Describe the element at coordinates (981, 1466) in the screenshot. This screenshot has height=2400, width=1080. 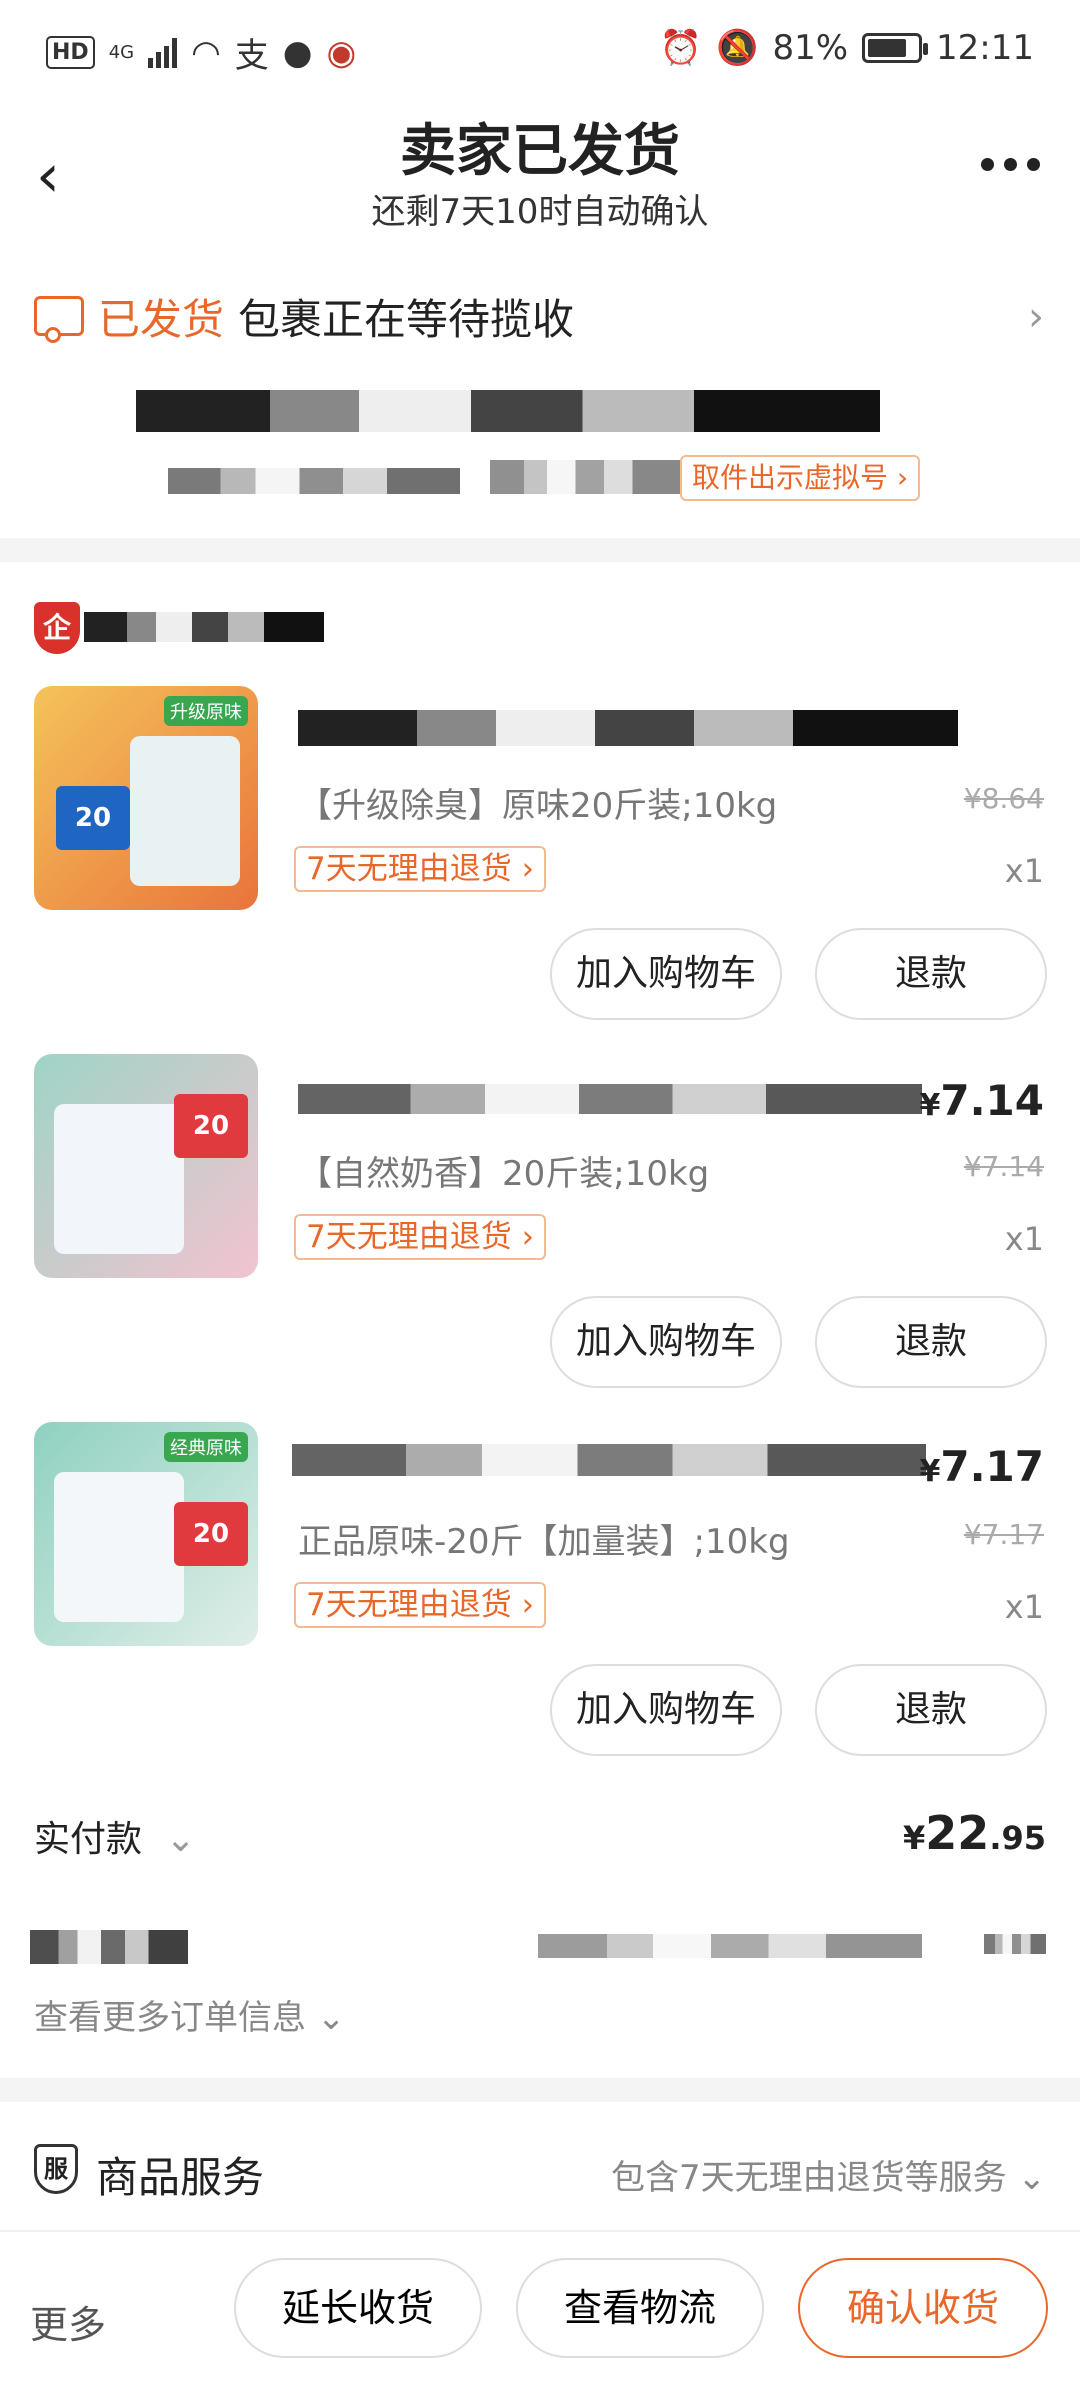
I see `item-price: ¥7.17` at that location.